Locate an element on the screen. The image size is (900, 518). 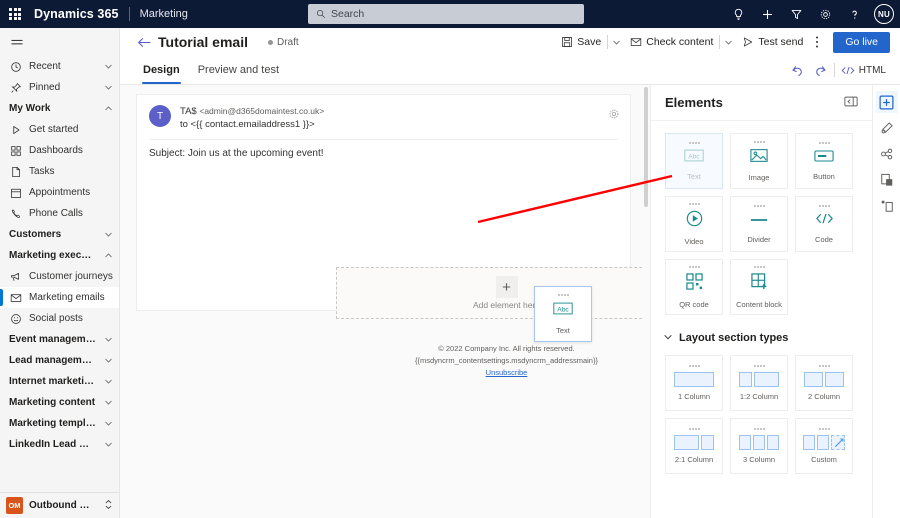
sidebar-group-lead-management: Lead management is located at coordinates (59, 360).